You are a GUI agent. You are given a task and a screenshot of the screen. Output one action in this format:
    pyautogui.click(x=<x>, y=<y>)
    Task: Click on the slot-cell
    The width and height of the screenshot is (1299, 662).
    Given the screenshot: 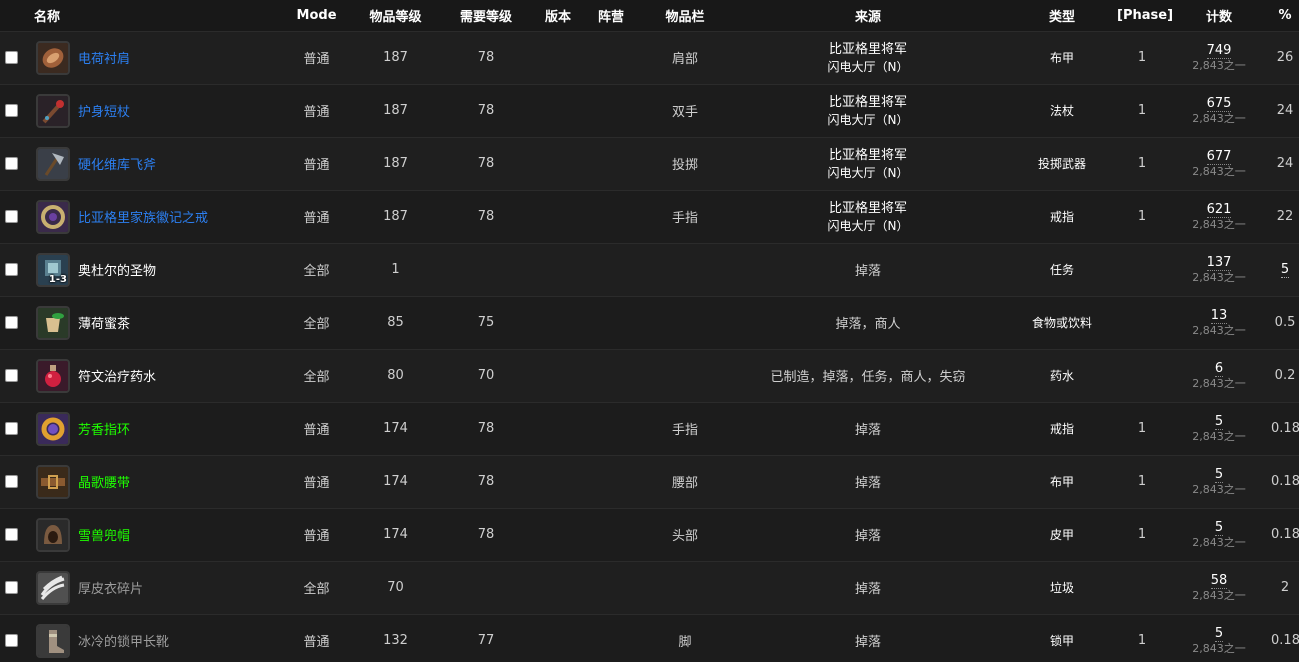 What is the action you would take?
    pyautogui.click(x=685, y=322)
    